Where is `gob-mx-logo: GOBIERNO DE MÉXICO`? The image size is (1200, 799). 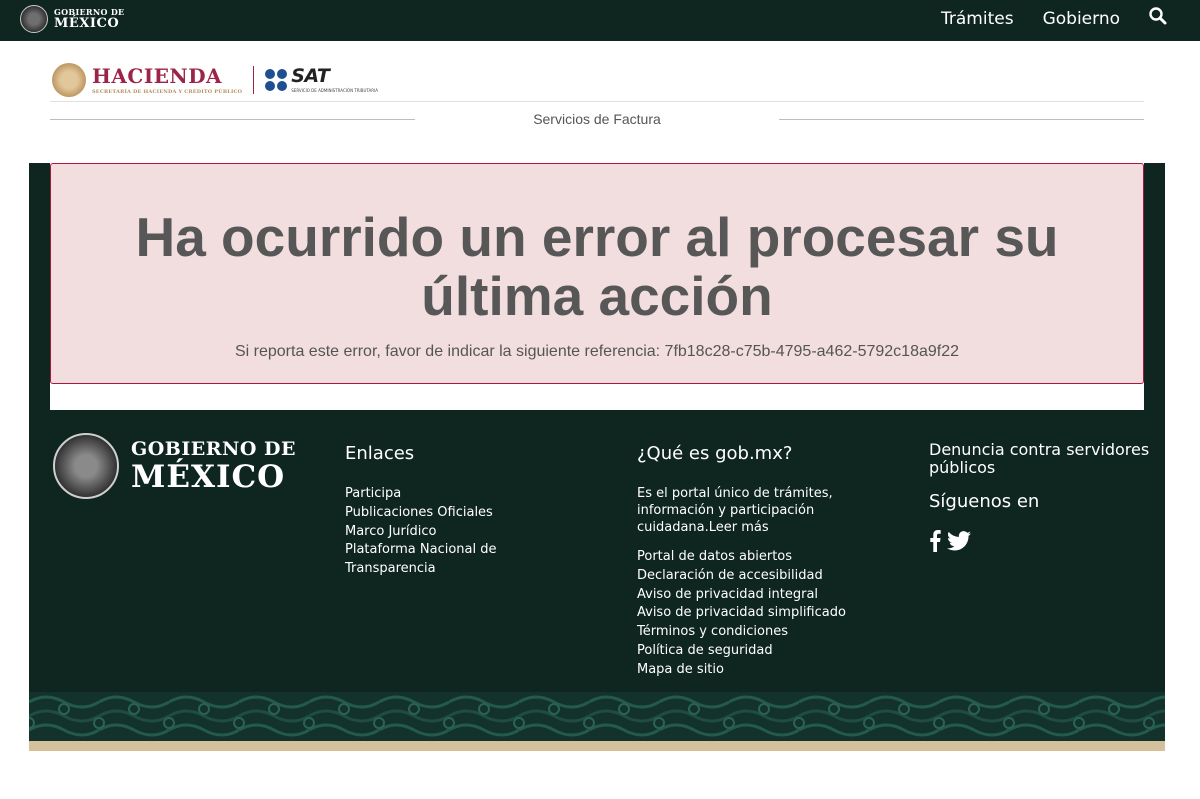
gob-mx-logo: GOBIERNO DE MÉXICO is located at coordinates (72, 19).